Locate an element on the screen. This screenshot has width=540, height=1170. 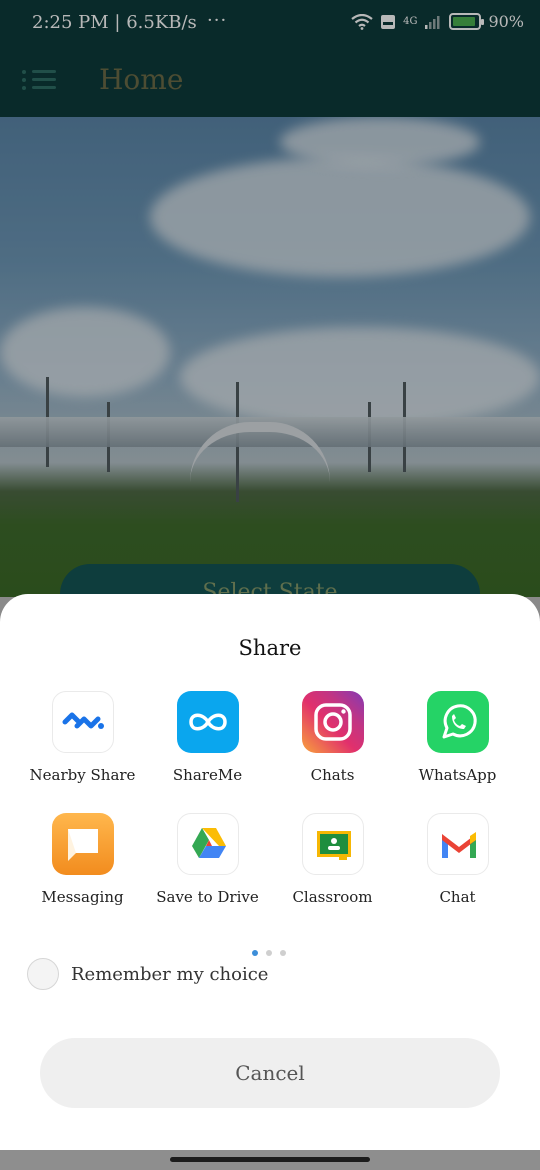
navigation-bar is located at coordinates (270, 1160).